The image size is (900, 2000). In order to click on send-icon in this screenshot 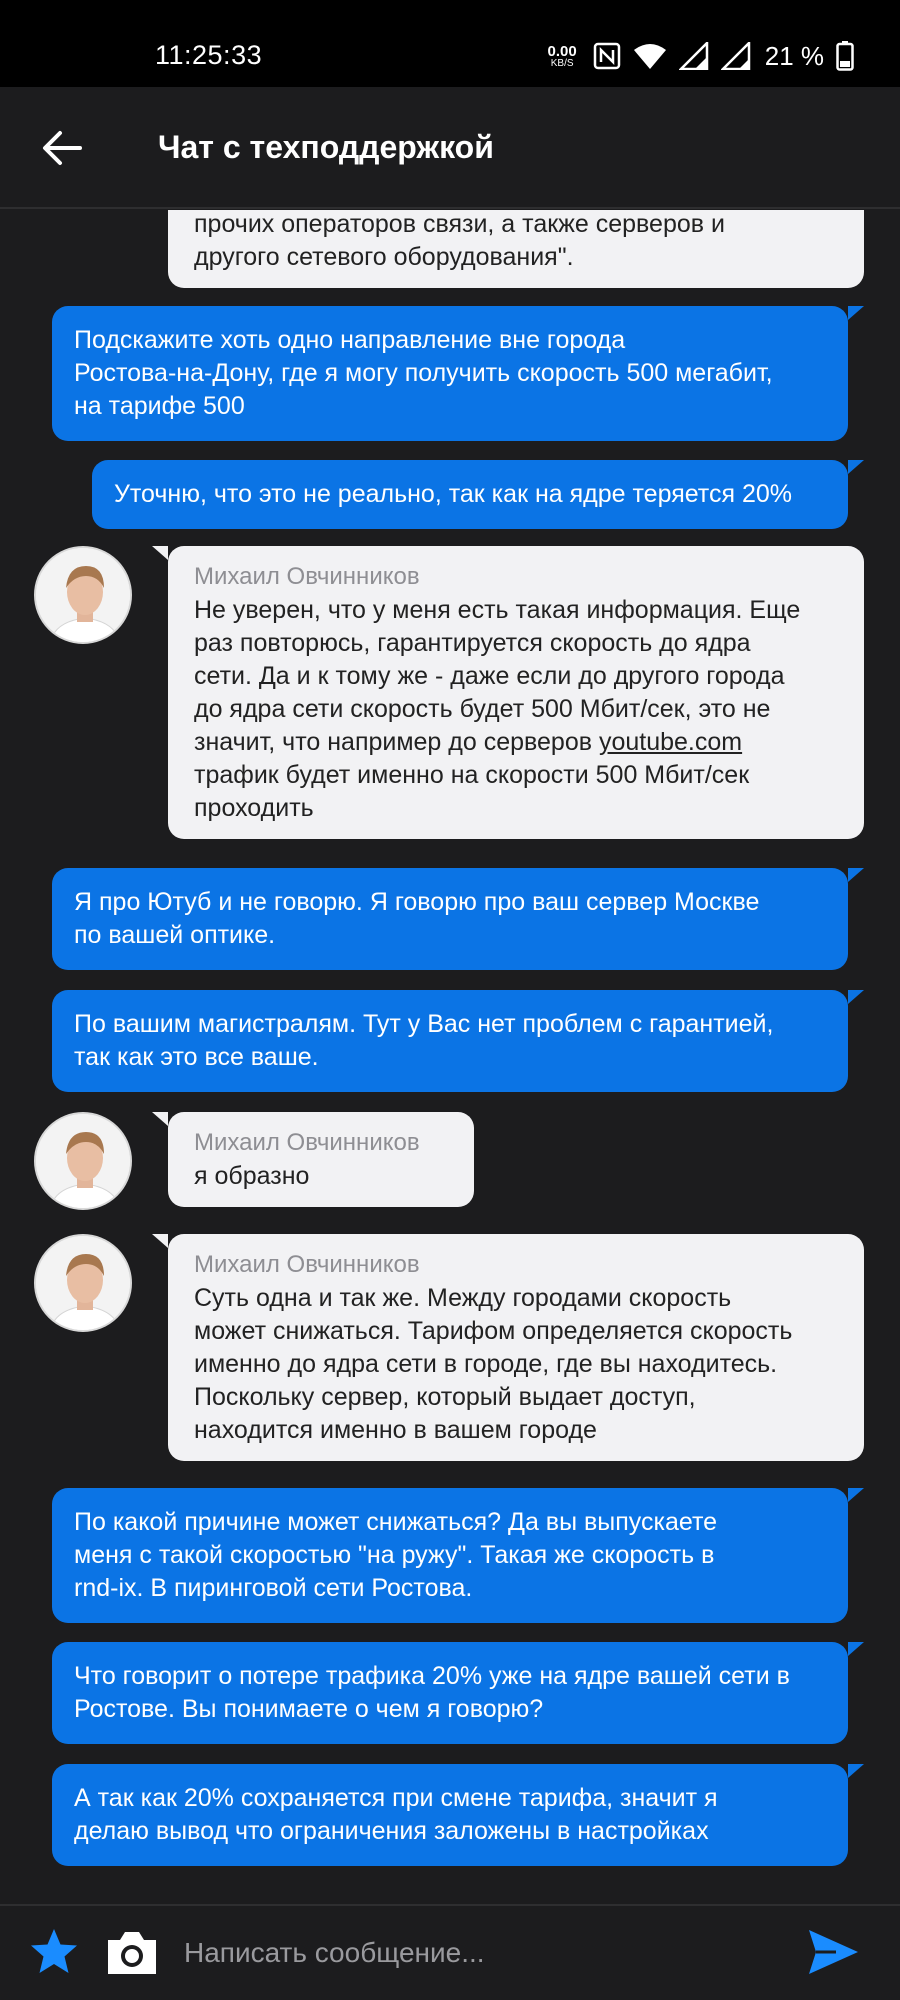, I will do `click(833, 1952)`.